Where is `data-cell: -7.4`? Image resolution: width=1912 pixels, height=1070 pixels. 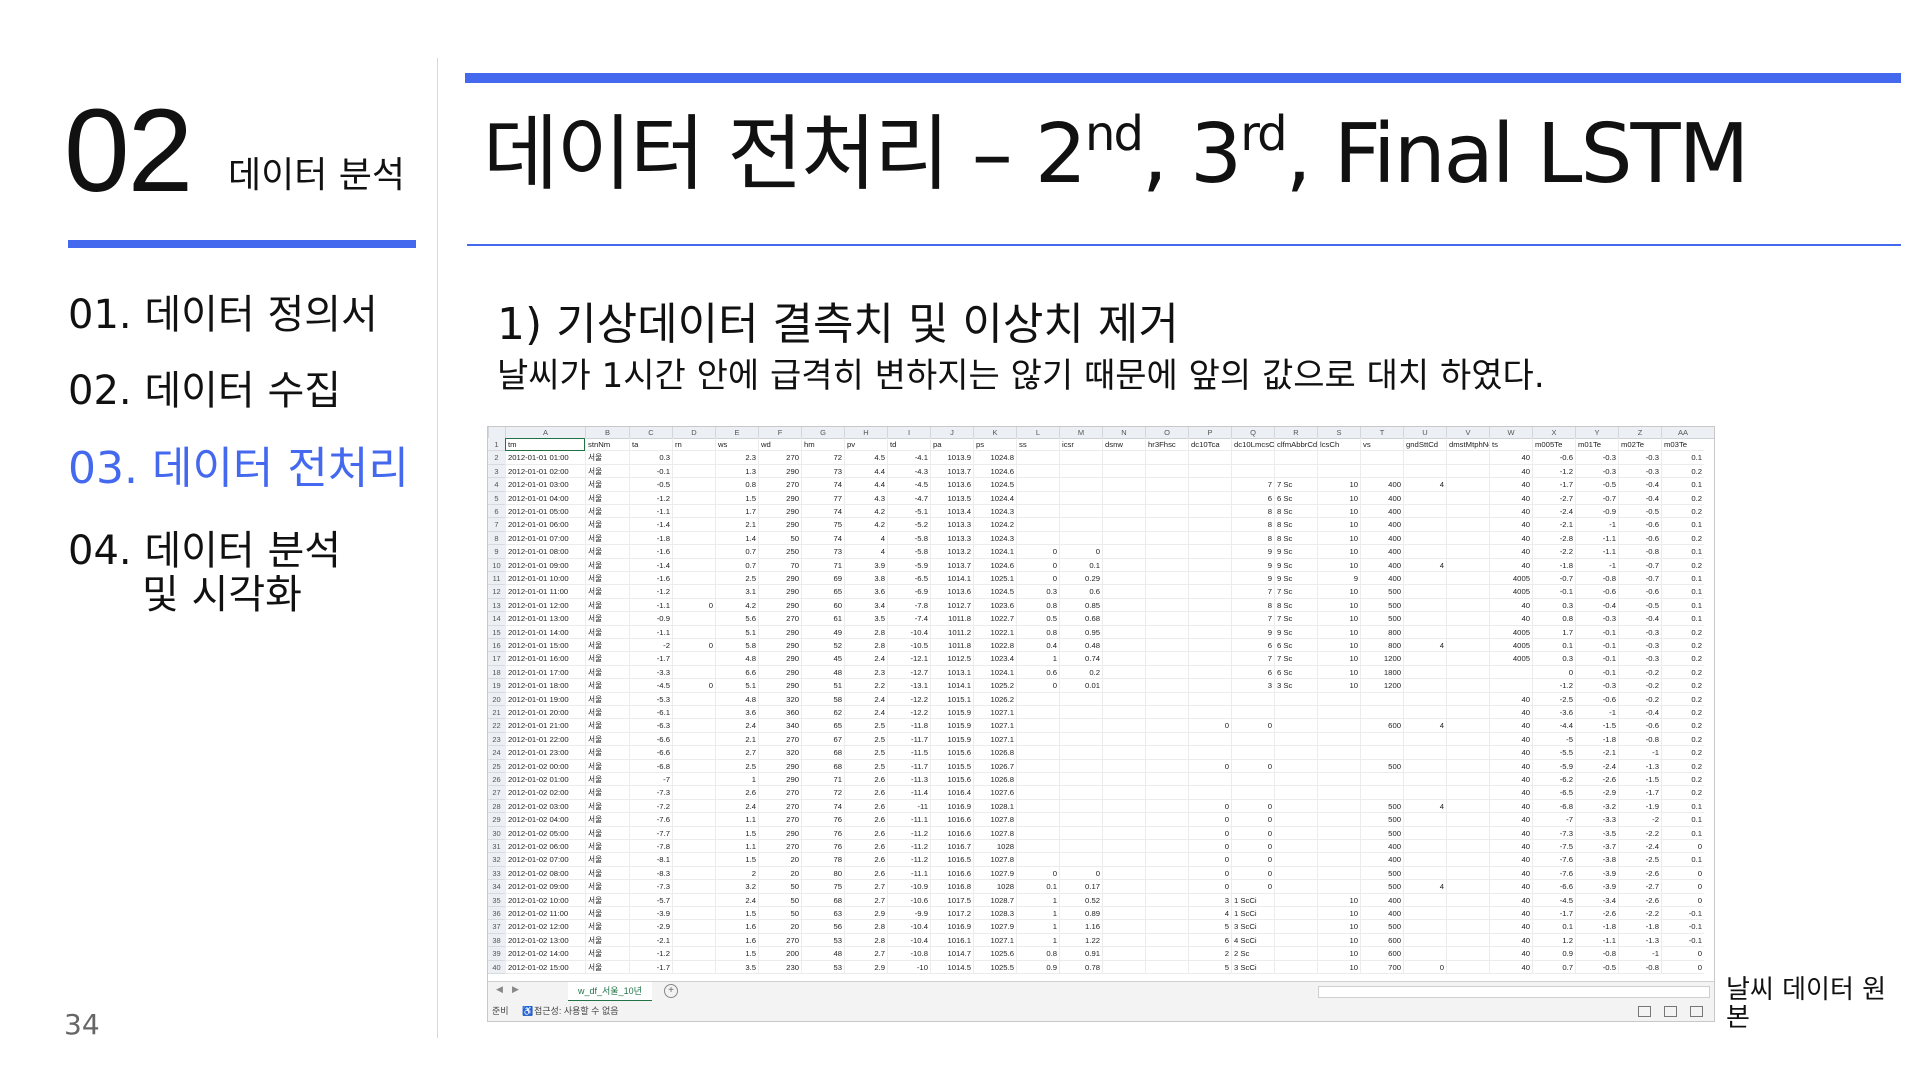 data-cell: -7.4 is located at coordinates (908, 619).